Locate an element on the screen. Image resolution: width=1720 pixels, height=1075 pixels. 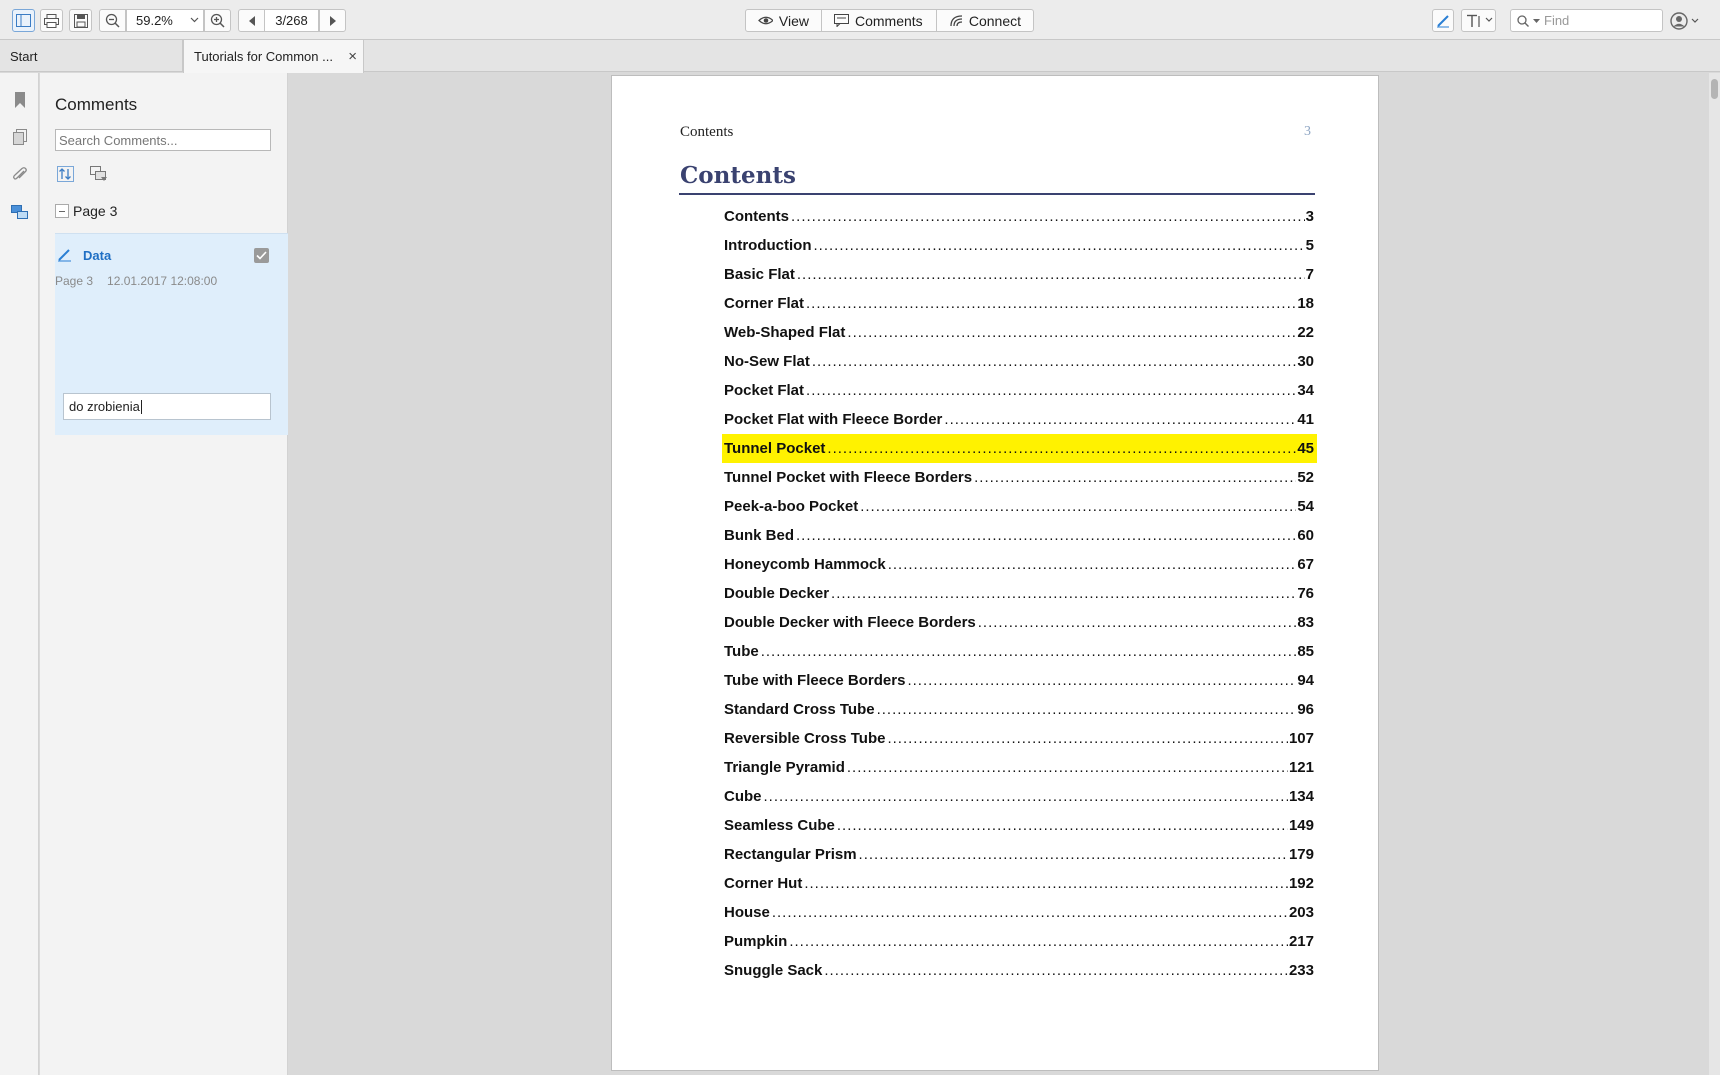
save-button is located at coordinates (80, 20).